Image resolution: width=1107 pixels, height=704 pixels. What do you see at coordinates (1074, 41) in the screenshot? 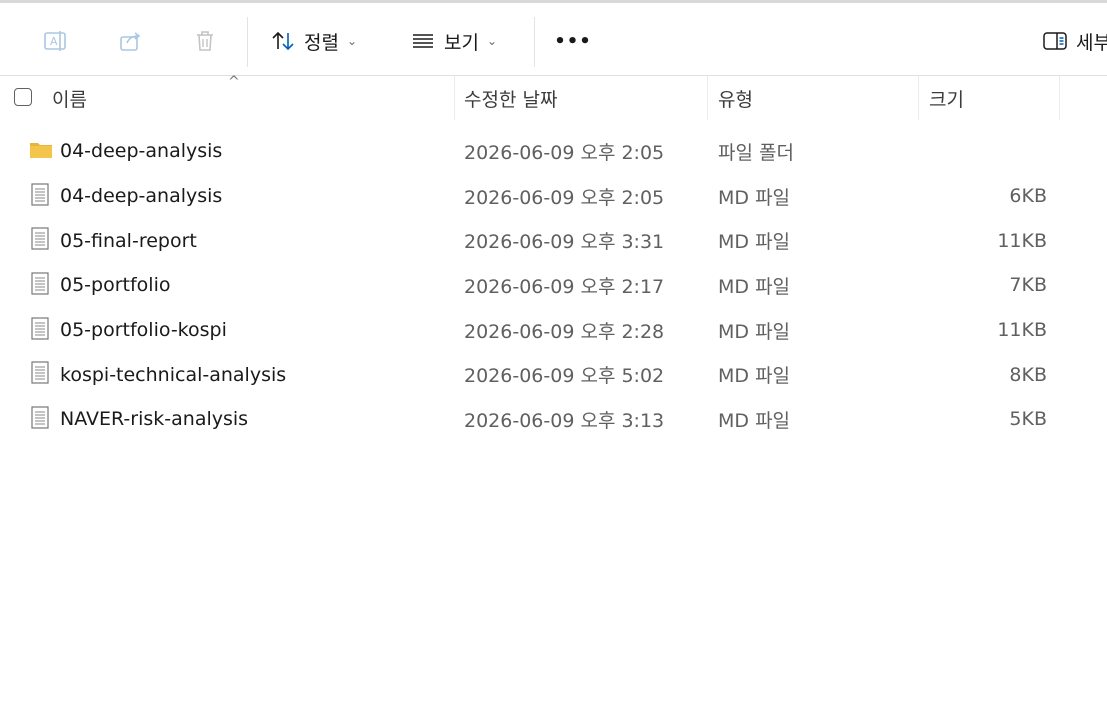
I see `details-pane-button: 세부` at bounding box center [1074, 41].